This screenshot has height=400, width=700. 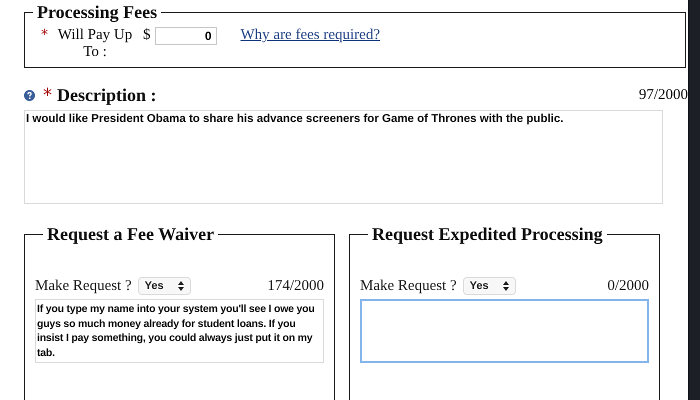 I want to click on field-label: Will Pay Up To :, so click(x=95, y=44).